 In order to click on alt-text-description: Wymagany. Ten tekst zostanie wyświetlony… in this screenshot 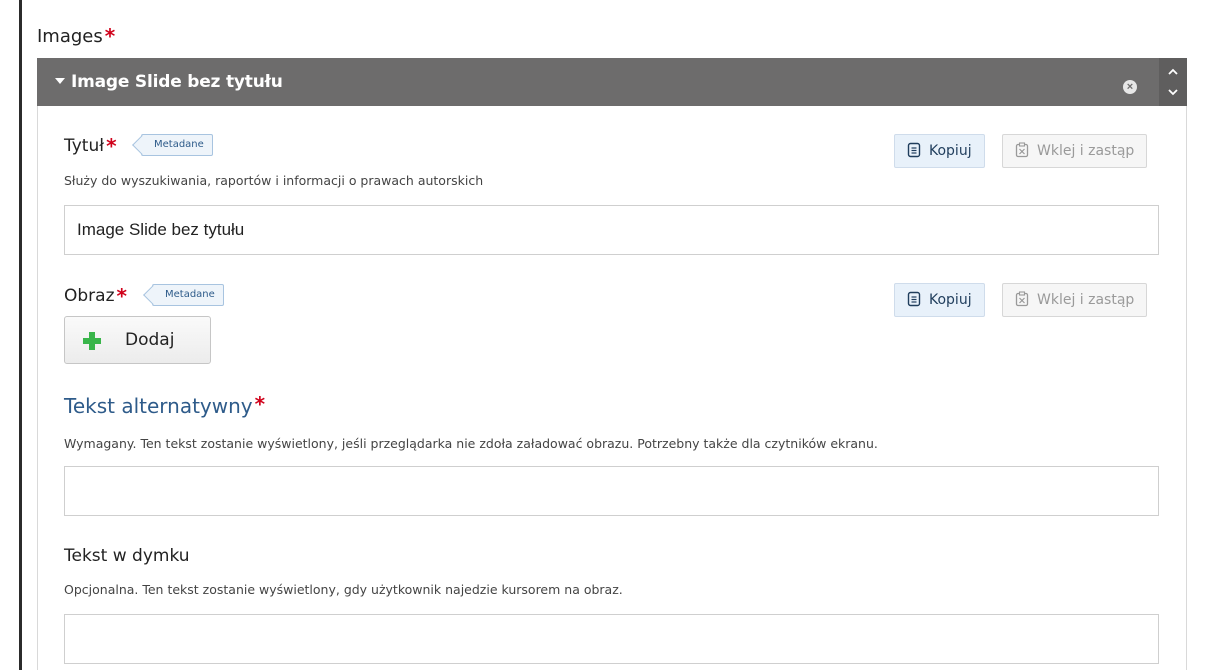, I will do `click(471, 443)`.